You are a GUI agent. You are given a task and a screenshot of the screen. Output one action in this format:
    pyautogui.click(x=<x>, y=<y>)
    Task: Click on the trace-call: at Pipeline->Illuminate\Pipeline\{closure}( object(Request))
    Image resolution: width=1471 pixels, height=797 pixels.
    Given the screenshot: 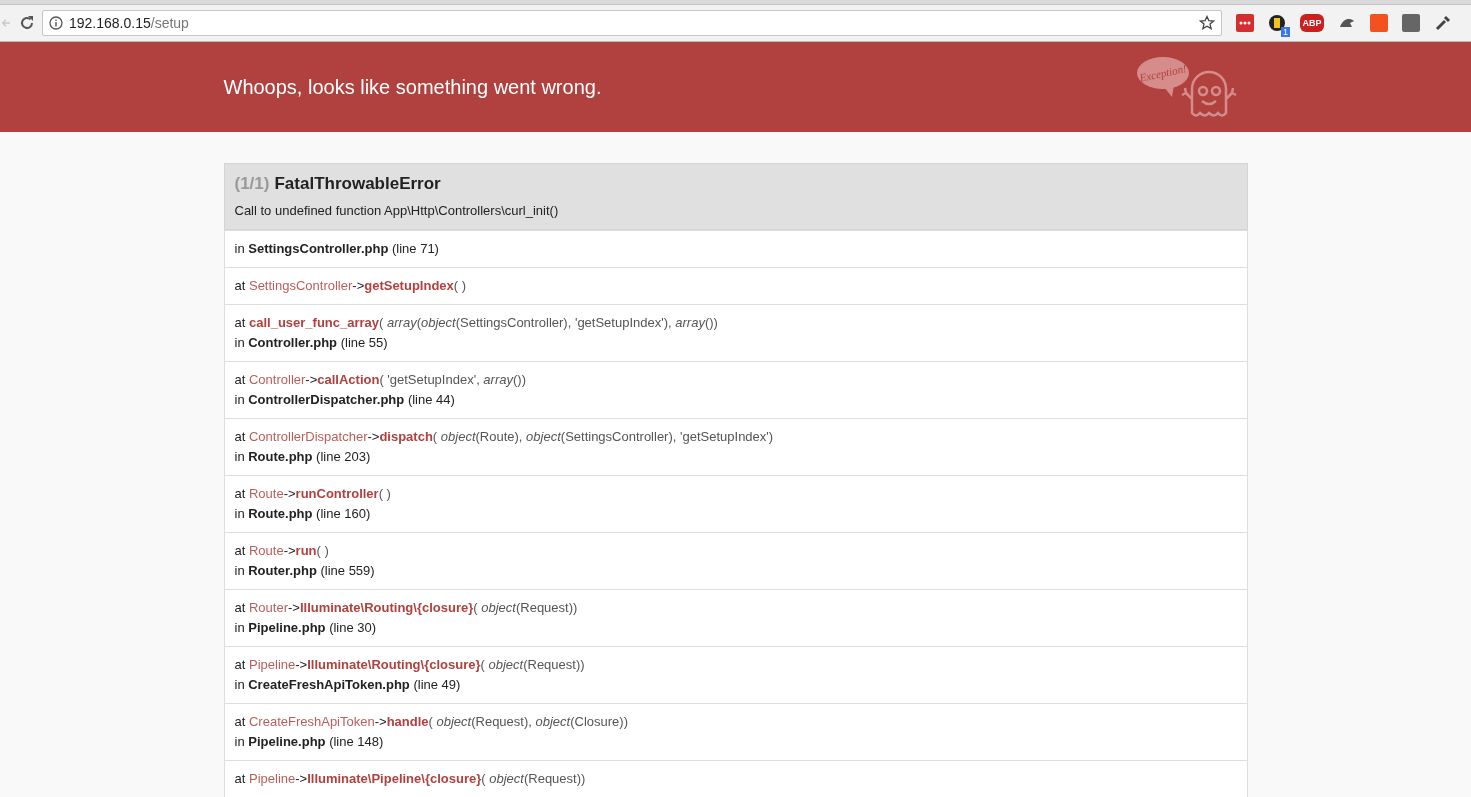 What is the action you would take?
    pyautogui.click(x=410, y=779)
    